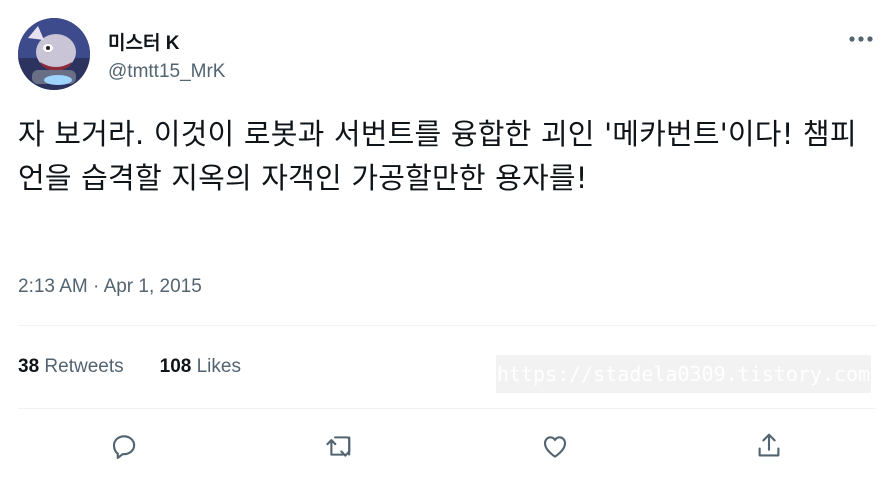 The width and height of the screenshot is (894, 499). What do you see at coordinates (129, 367) in the screenshot?
I see `tweet-stats: 38 Retweets 108 Likes` at bounding box center [129, 367].